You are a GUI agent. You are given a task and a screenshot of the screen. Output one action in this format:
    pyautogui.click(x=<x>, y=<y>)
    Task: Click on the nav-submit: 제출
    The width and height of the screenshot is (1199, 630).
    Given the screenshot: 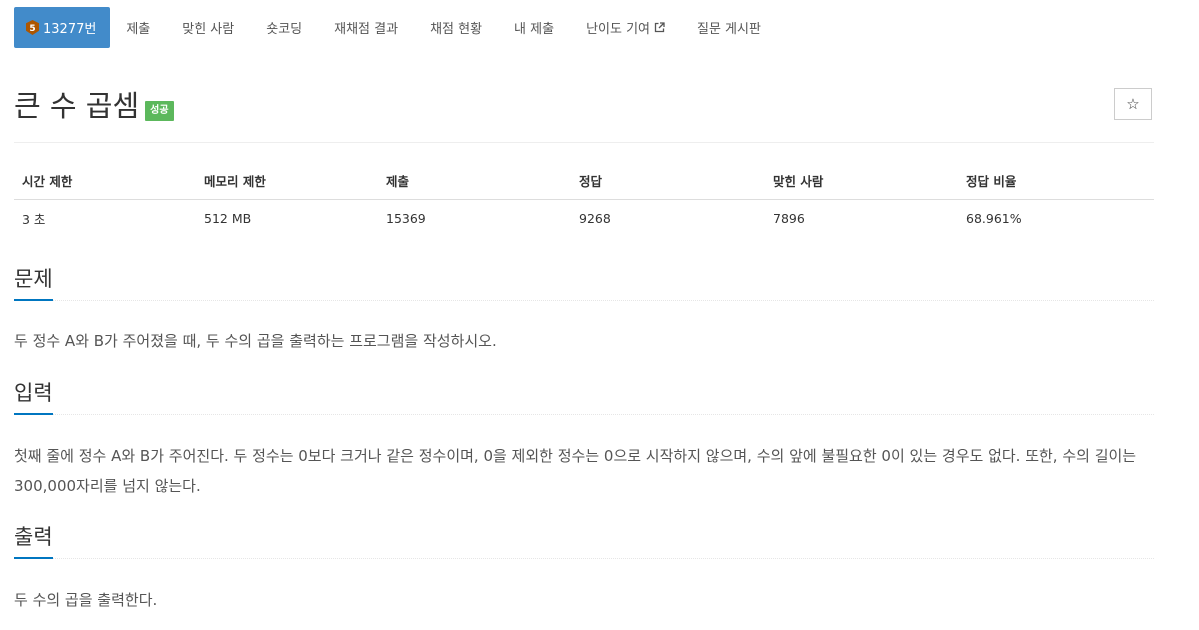 What is the action you would take?
    pyautogui.click(x=138, y=27)
    